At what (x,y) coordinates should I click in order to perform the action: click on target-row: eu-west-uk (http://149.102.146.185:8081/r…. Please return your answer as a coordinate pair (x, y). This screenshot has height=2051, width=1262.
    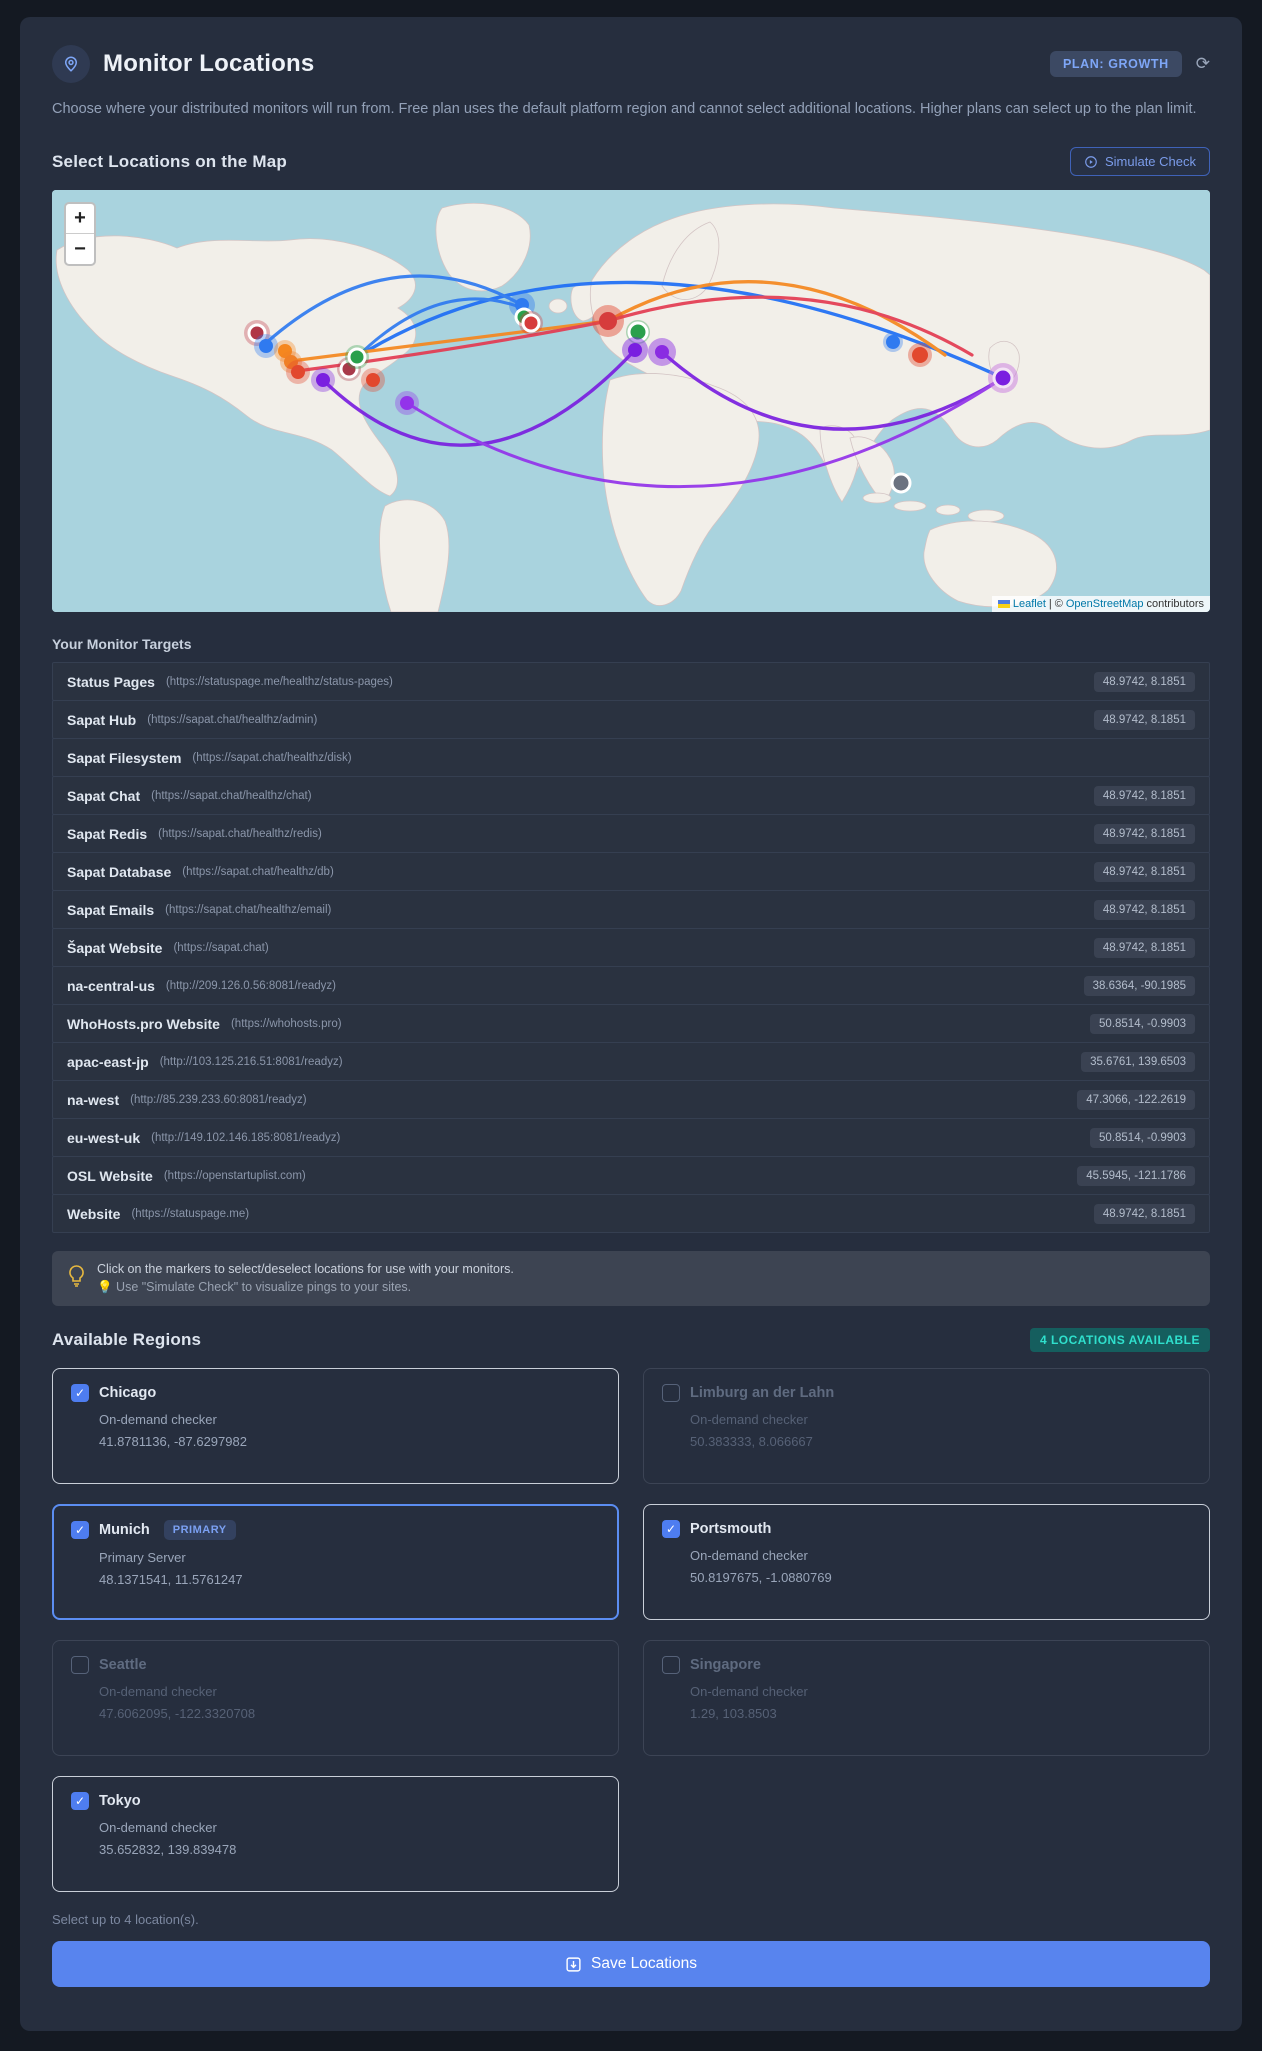
    Looking at the image, I should click on (631, 1138).